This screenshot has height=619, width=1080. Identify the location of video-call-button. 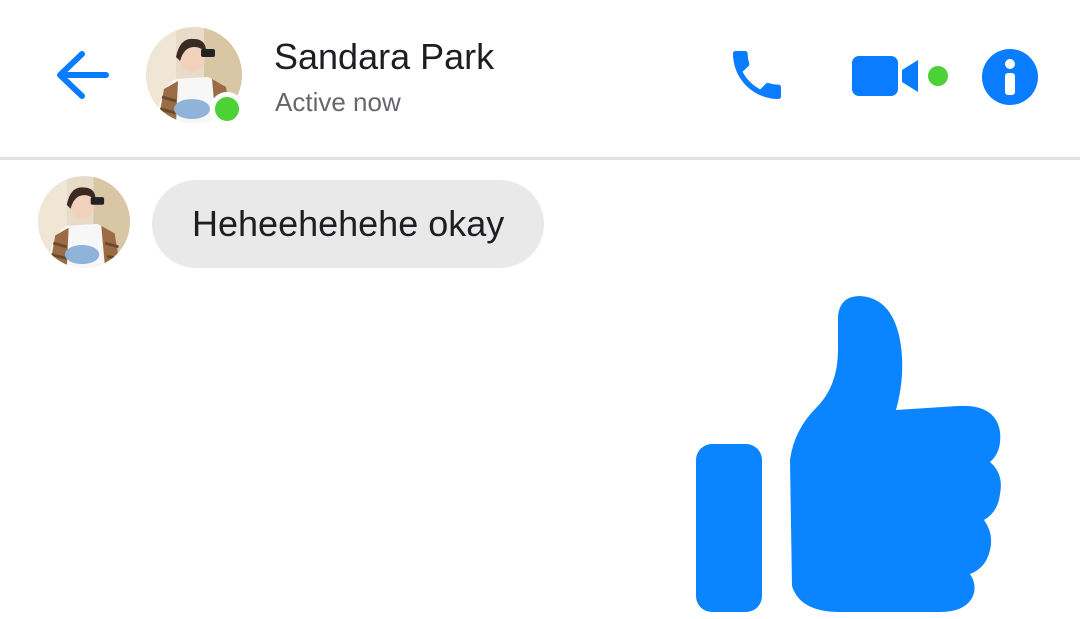
(885, 76).